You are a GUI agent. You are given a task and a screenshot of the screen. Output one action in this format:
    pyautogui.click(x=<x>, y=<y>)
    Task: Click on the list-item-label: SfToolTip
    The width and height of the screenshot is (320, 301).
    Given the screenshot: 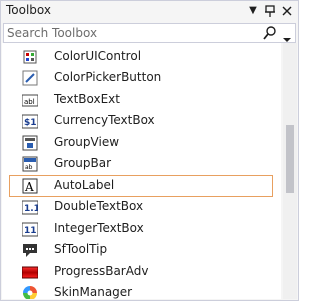 What is the action you would take?
    pyautogui.click(x=81, y=249)
    